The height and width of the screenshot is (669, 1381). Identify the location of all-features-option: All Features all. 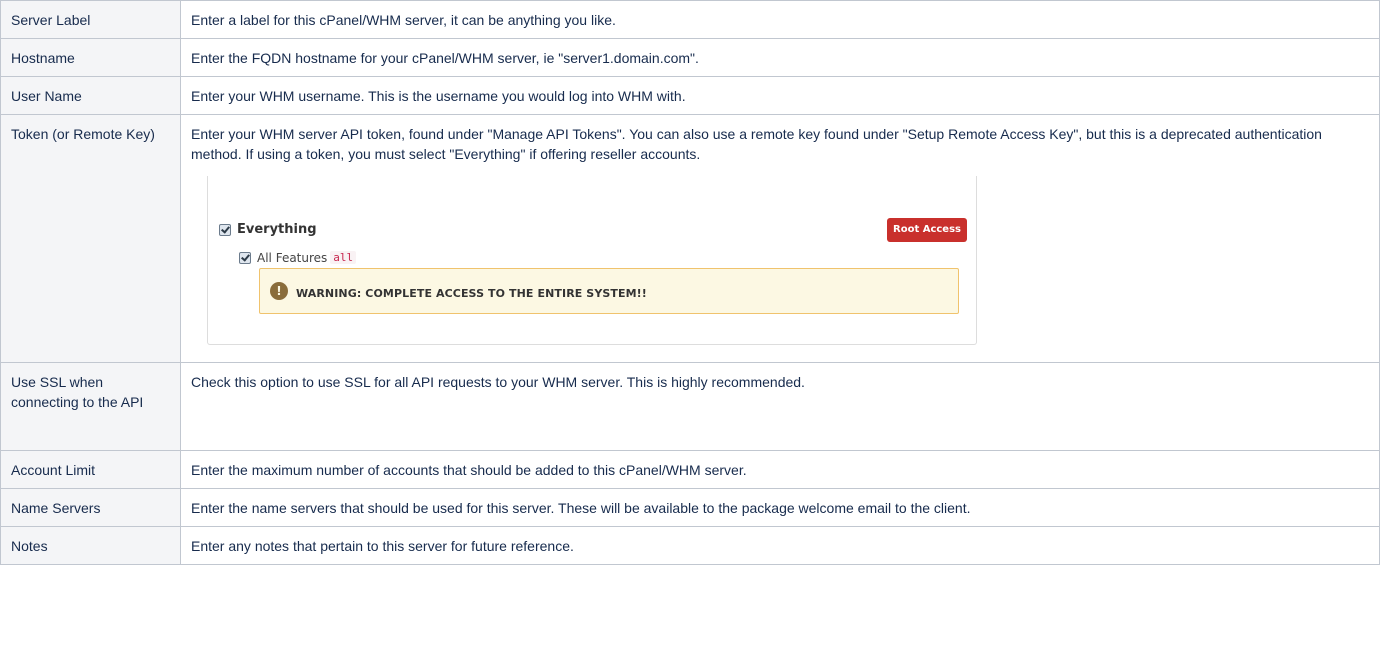
(298, 257).